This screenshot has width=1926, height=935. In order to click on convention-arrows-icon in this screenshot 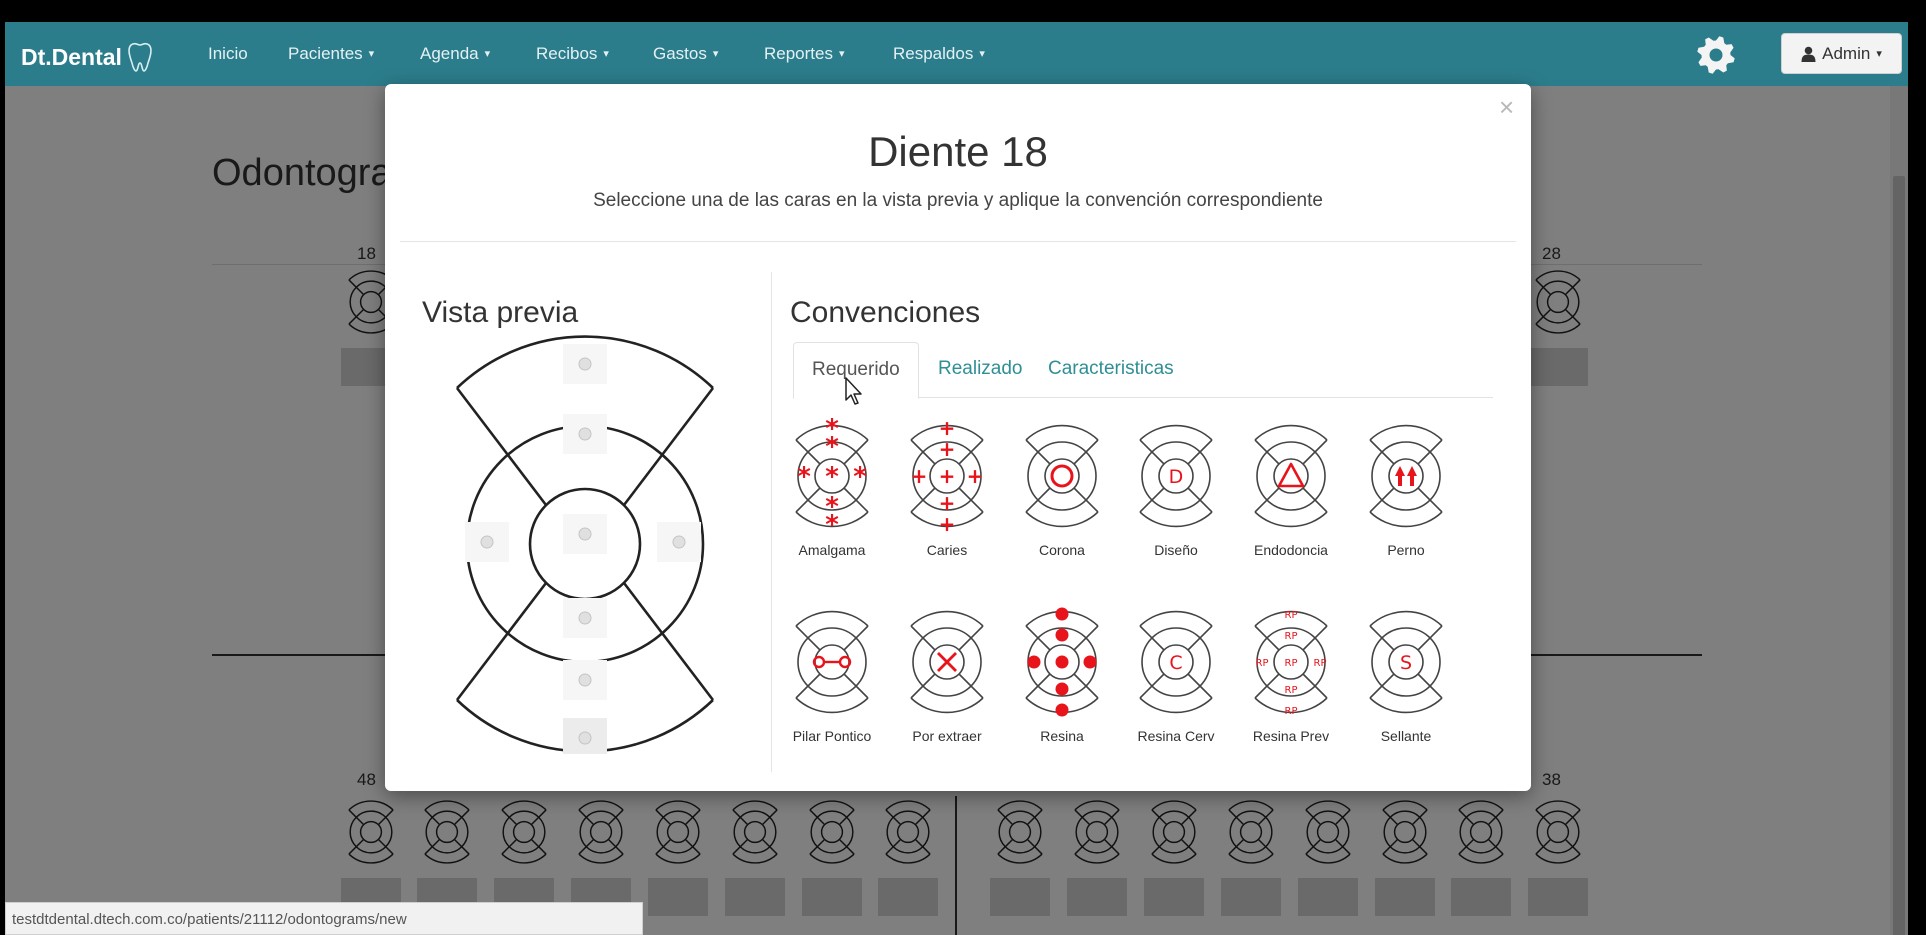, I will do `click(1406, 476)`.